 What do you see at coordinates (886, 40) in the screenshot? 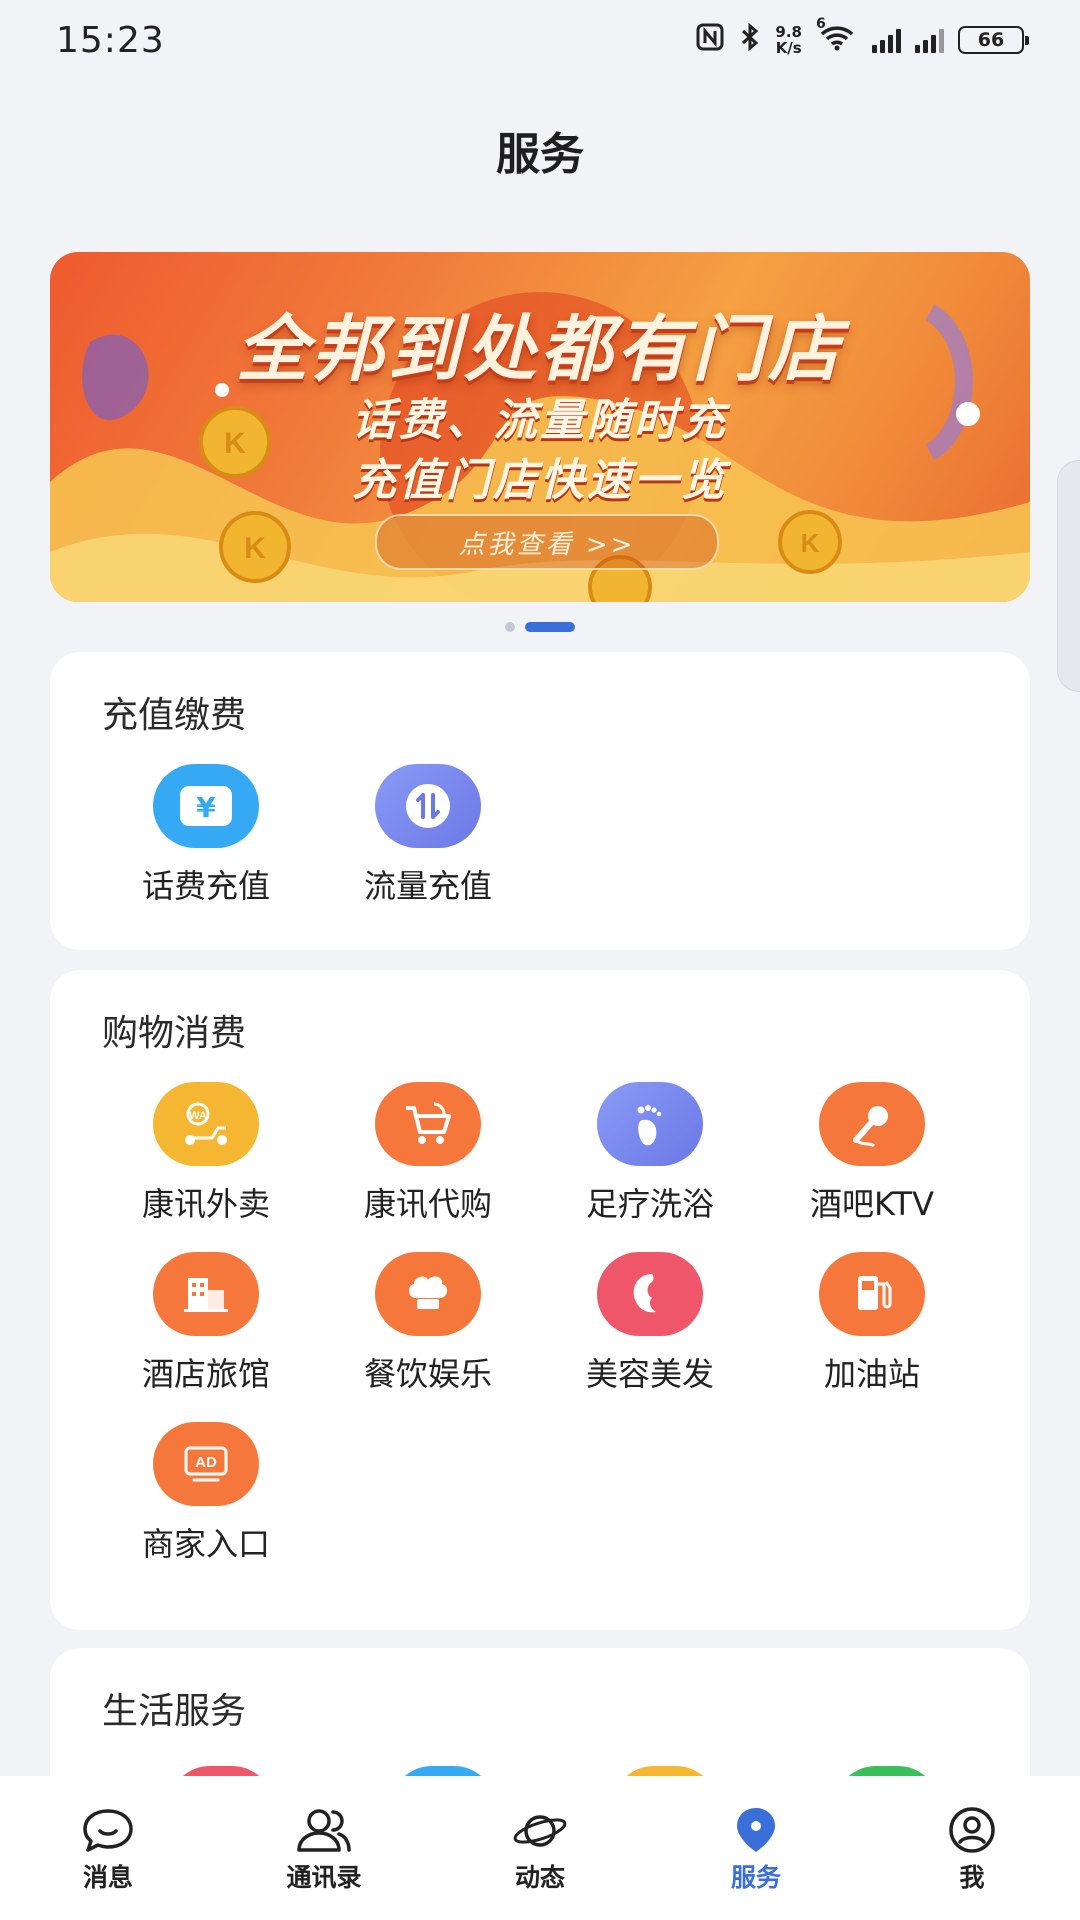
I see `signal-icon` at bounding box center [886, 40].